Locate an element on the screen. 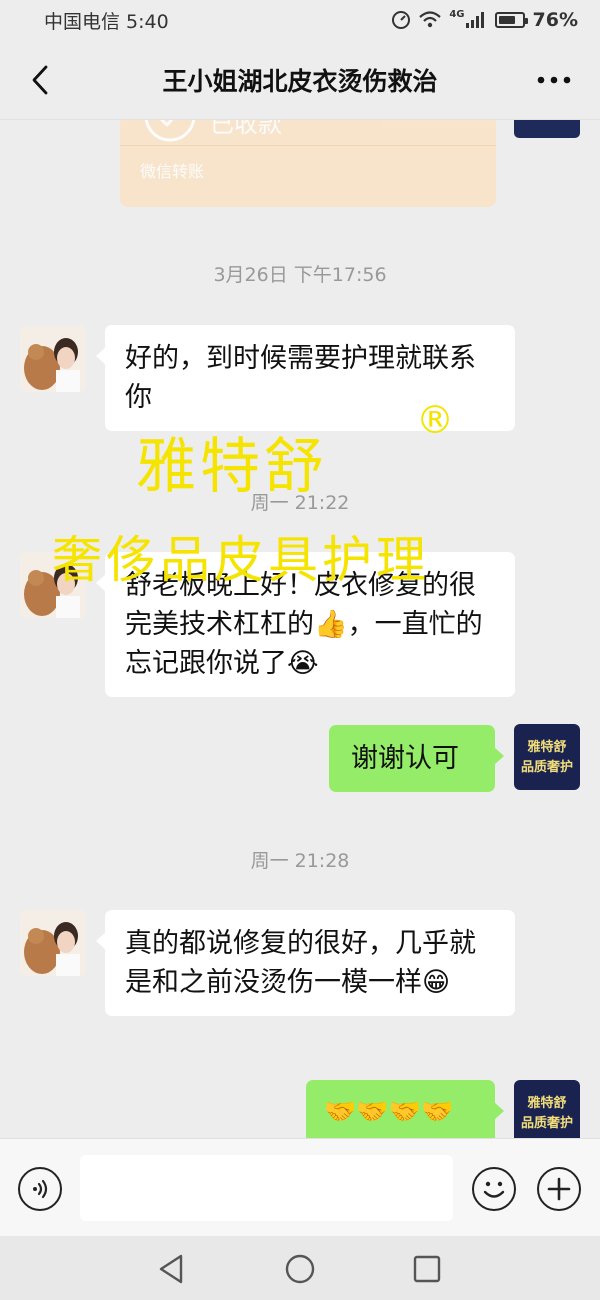  battery-percent: 76% is located at coordinates (555, 20).